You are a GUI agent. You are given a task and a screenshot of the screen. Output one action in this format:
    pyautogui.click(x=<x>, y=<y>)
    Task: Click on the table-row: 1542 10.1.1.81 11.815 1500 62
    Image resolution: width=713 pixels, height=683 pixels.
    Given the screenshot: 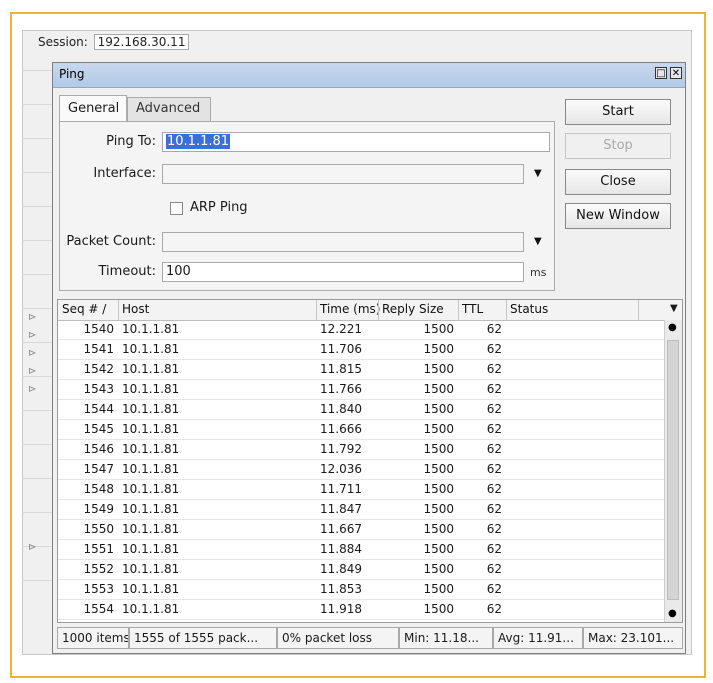 What is the action you would take?
    pyautogui.click(x=362, y=369)
    